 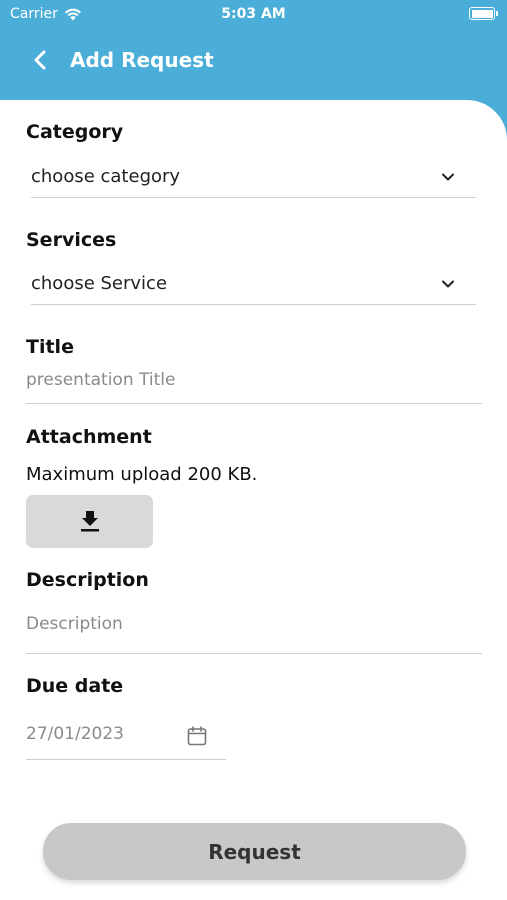 I want to click on status-bar: Carrier 5:03 AM, so click(x=253, y=15).